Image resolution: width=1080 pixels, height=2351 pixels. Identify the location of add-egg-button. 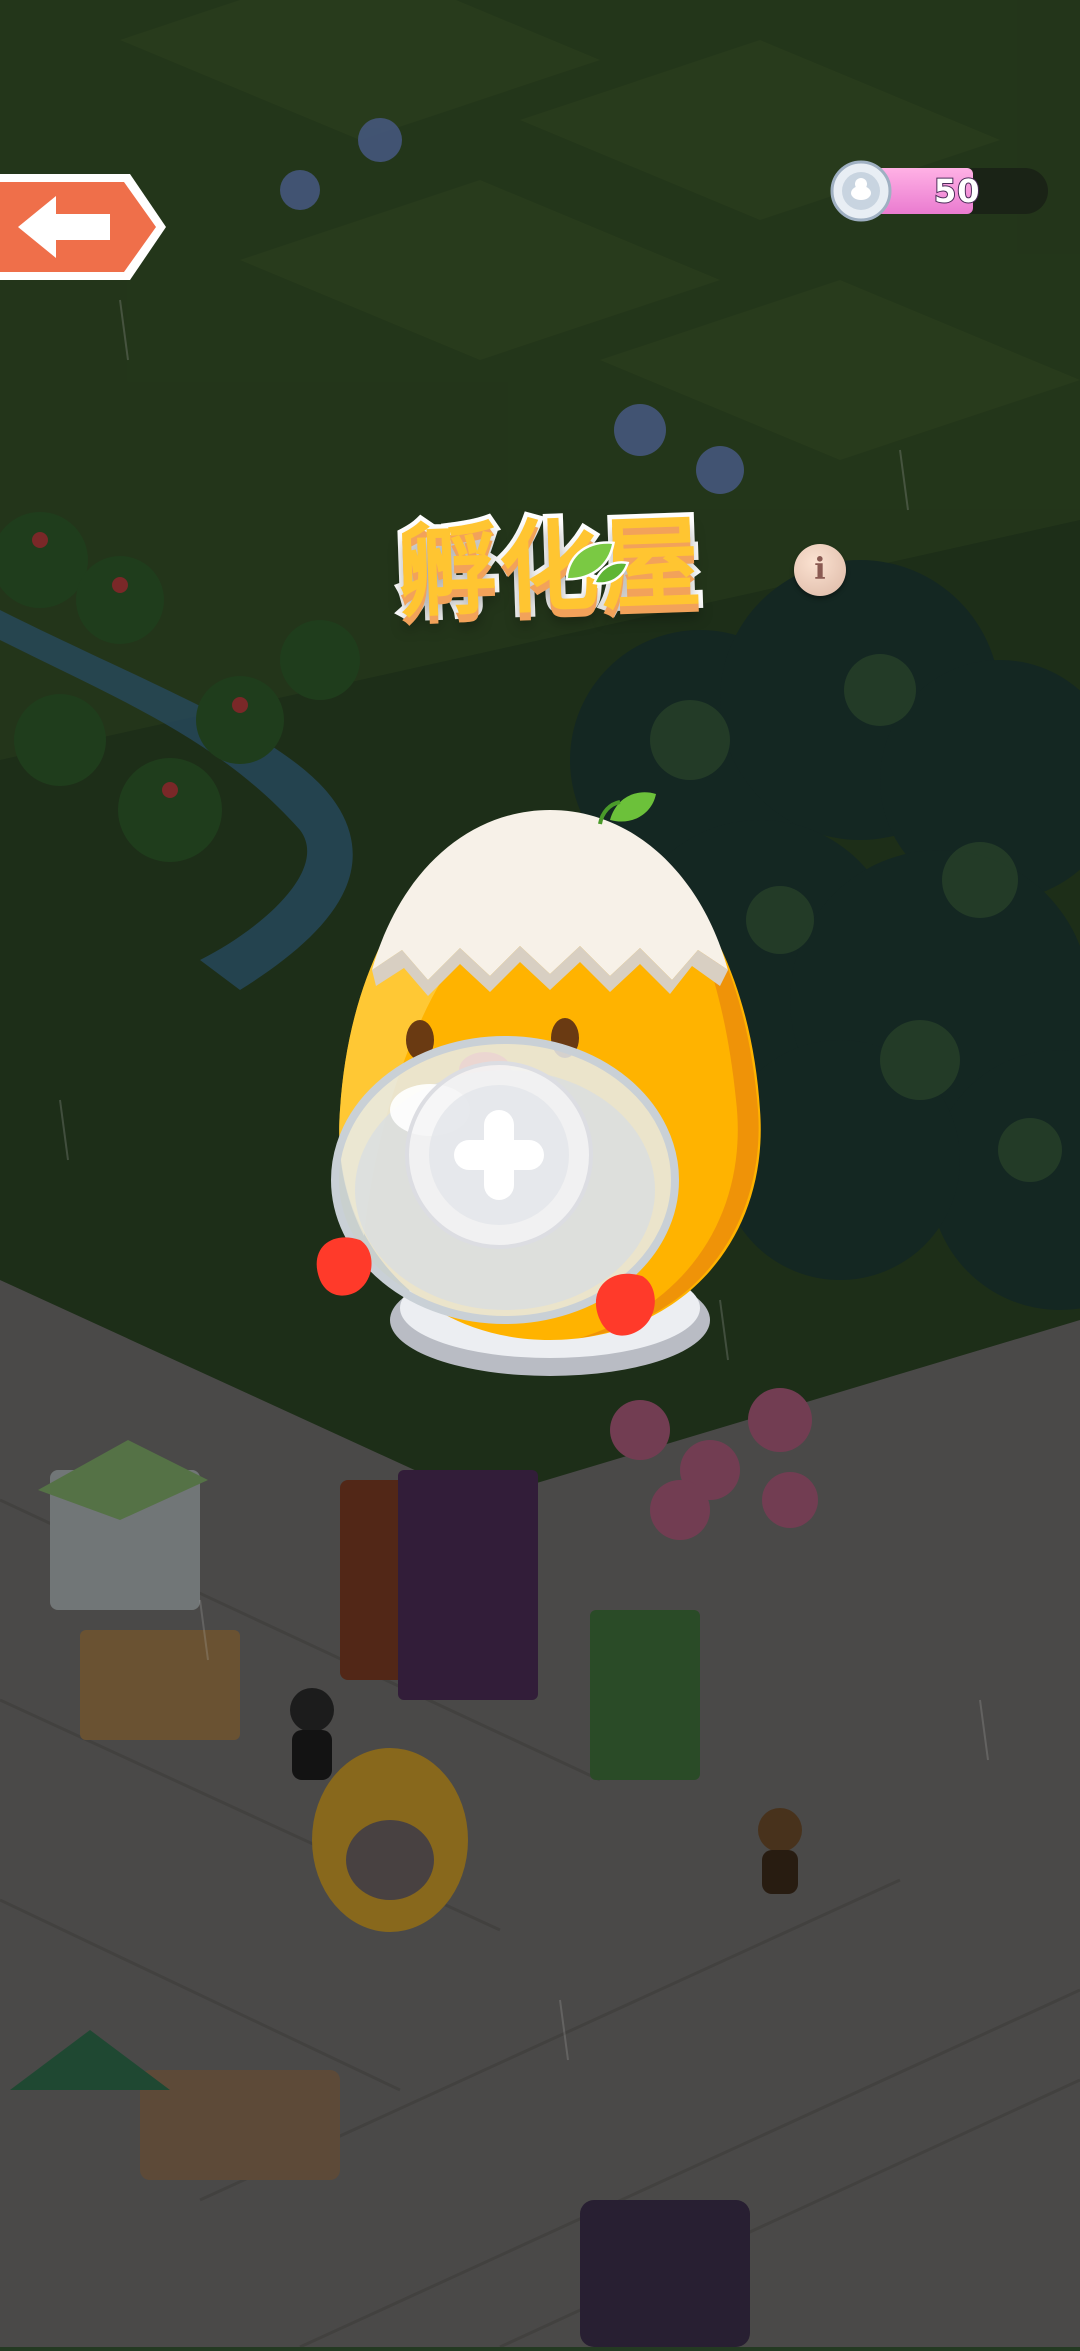
(499, 1155).